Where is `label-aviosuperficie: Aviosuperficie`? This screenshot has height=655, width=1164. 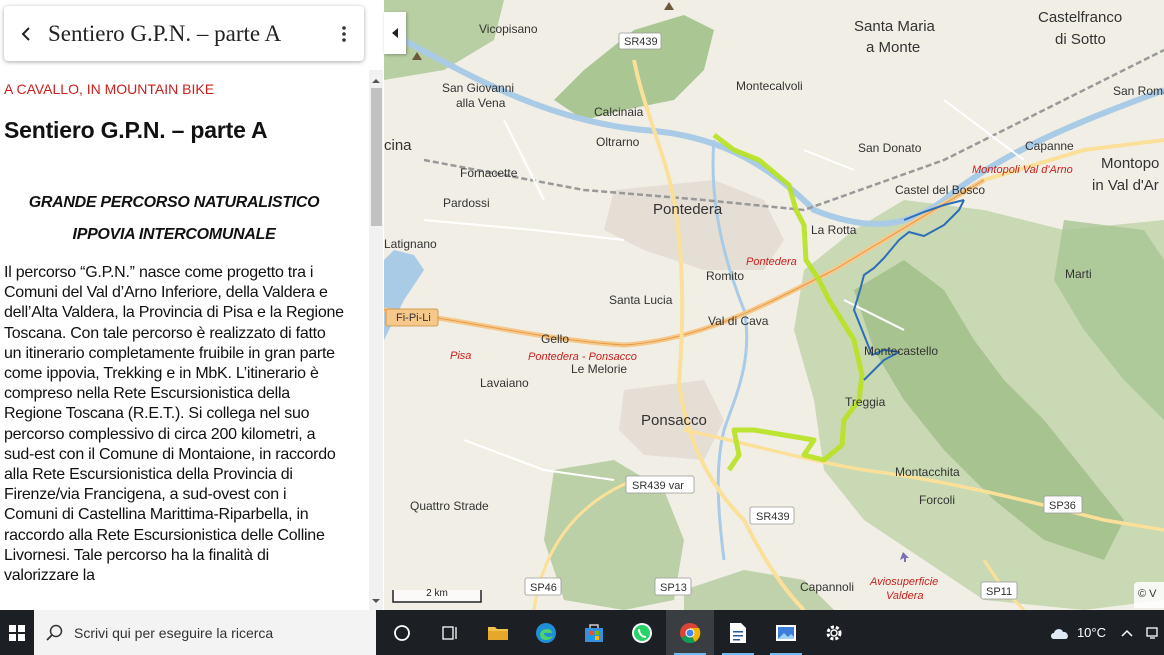 label-aviosuperficie: Aviosuperficie is located at coordinates (903, 582).